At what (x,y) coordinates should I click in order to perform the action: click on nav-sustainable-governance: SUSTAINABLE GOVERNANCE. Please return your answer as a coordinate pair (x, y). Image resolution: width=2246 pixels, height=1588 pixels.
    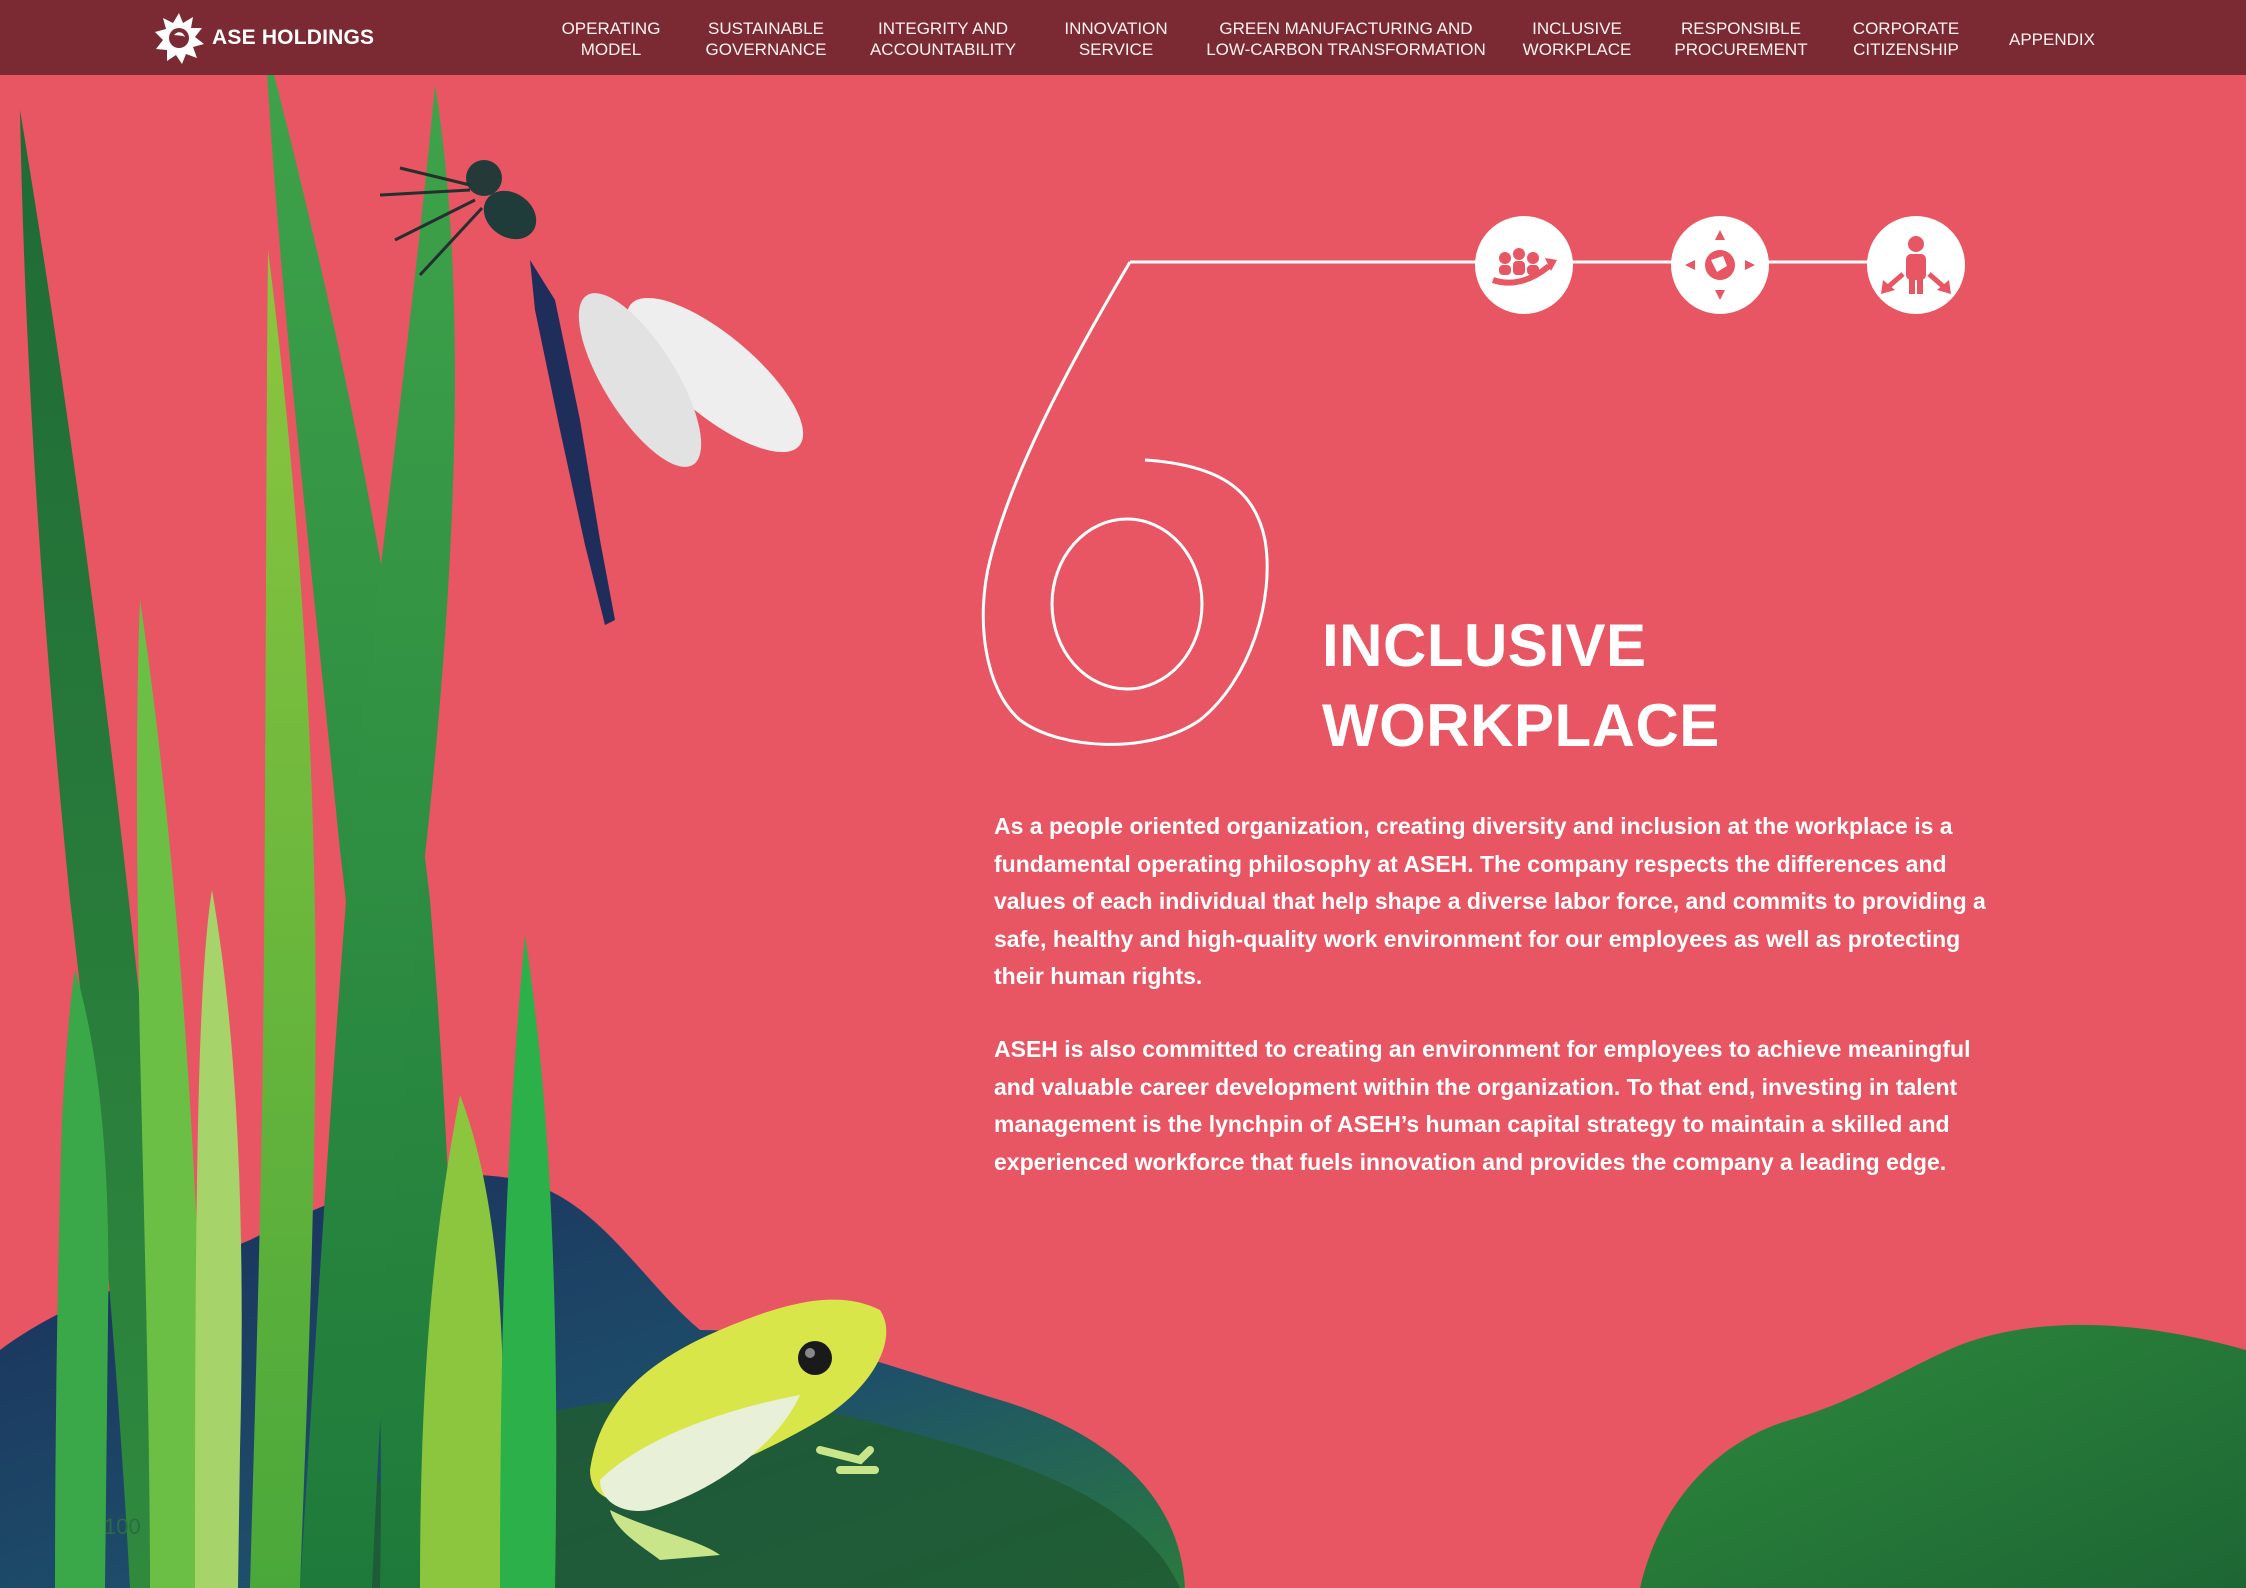
    Looking at the image, I should click on (766, 39).